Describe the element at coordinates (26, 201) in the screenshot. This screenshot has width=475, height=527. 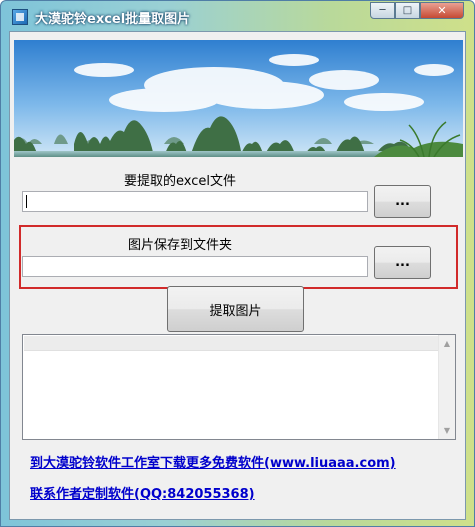
I see `text-caret` at that location.